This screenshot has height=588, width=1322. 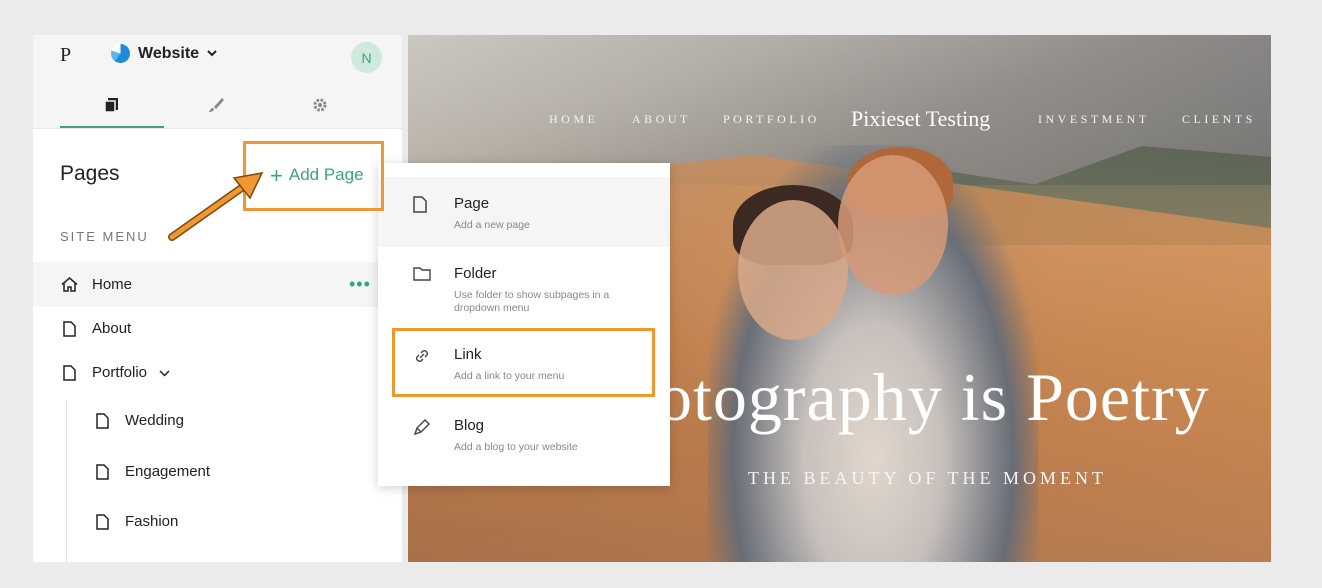 I want to click on folder-icon, so click(x=422, y=276).